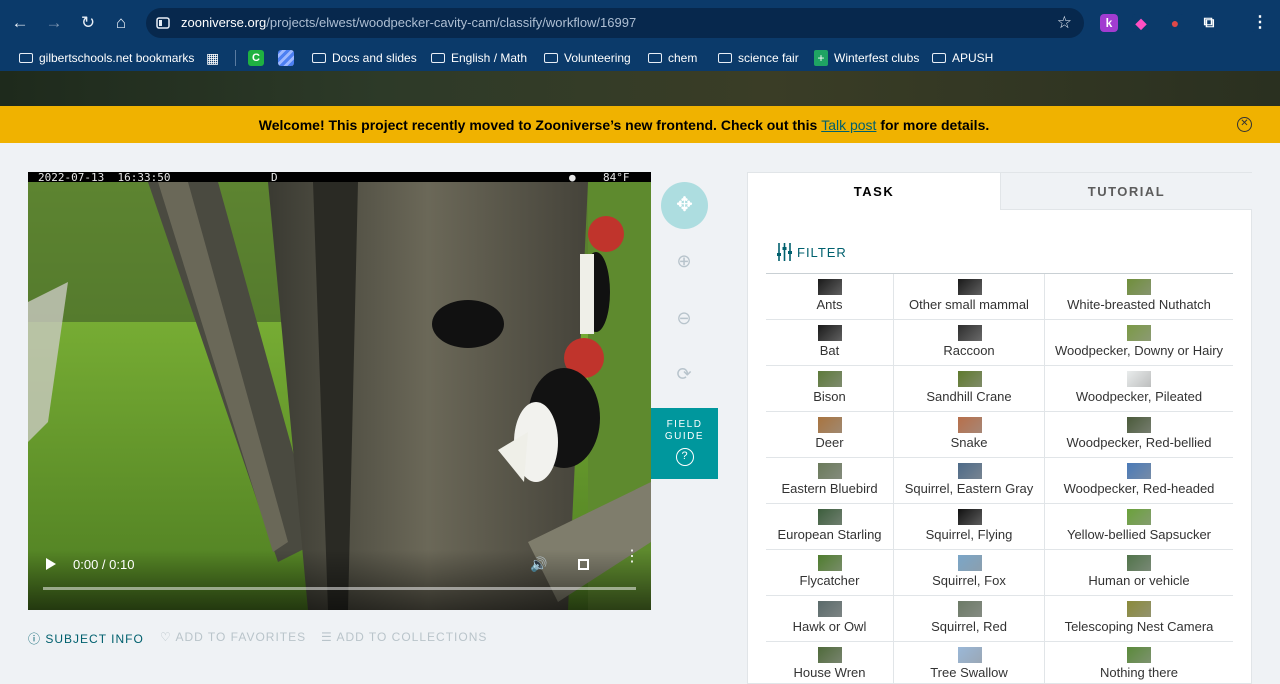 The height and width of the screenshot is (684, 1280). What do you see at coordinates (969, 580) in the screenshot?
I see `choice-label: Squirrel, Fox` at bounding box center [969, 580].